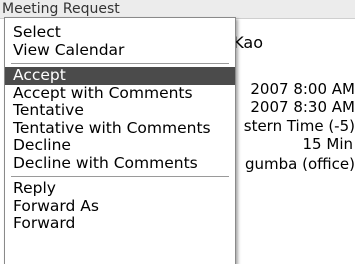  What do you see at coordinates (327, 144) in the screenshot?
I see `reminder-value: 15 Min` at bounding box center [327, 144].